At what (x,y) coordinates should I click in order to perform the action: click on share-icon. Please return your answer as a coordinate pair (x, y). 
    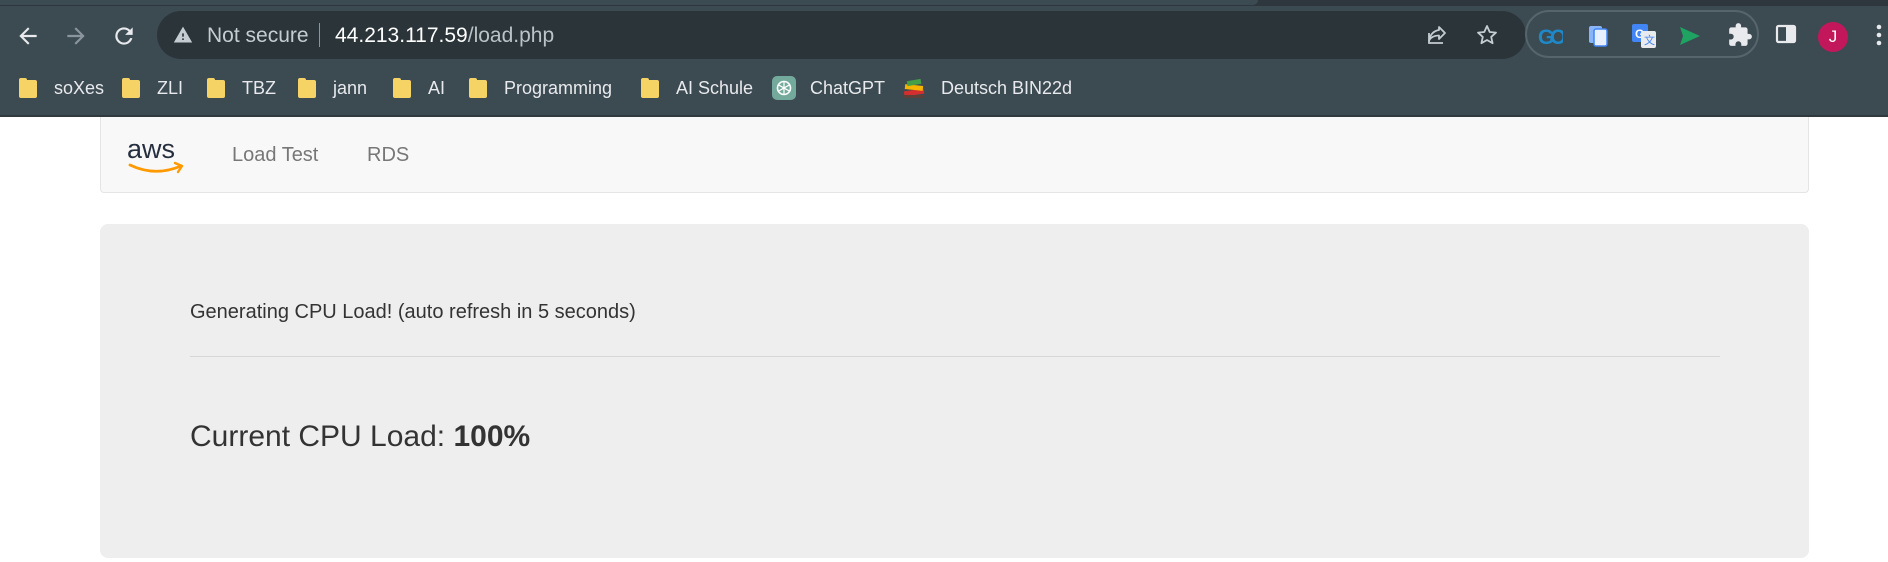
    Looking at the image, I should click on (1437, 35).